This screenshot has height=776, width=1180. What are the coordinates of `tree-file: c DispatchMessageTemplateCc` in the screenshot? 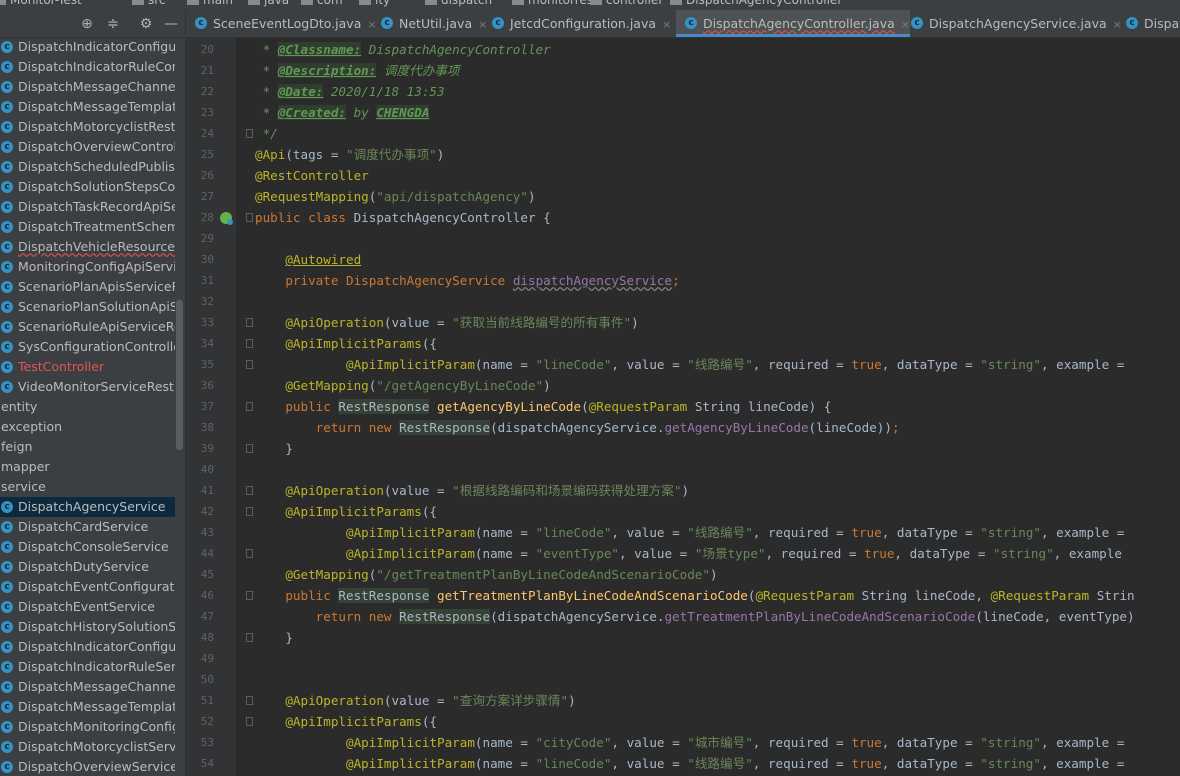 It's located at (87, 107).